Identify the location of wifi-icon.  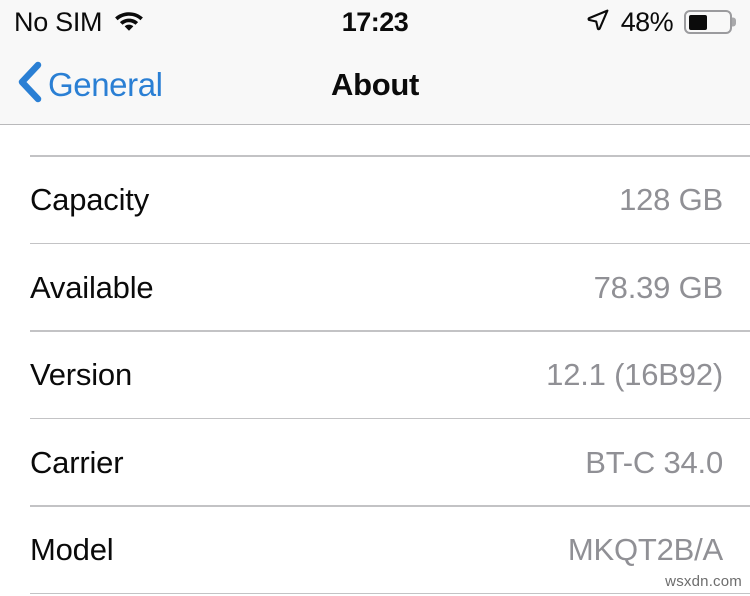
(129, 22).